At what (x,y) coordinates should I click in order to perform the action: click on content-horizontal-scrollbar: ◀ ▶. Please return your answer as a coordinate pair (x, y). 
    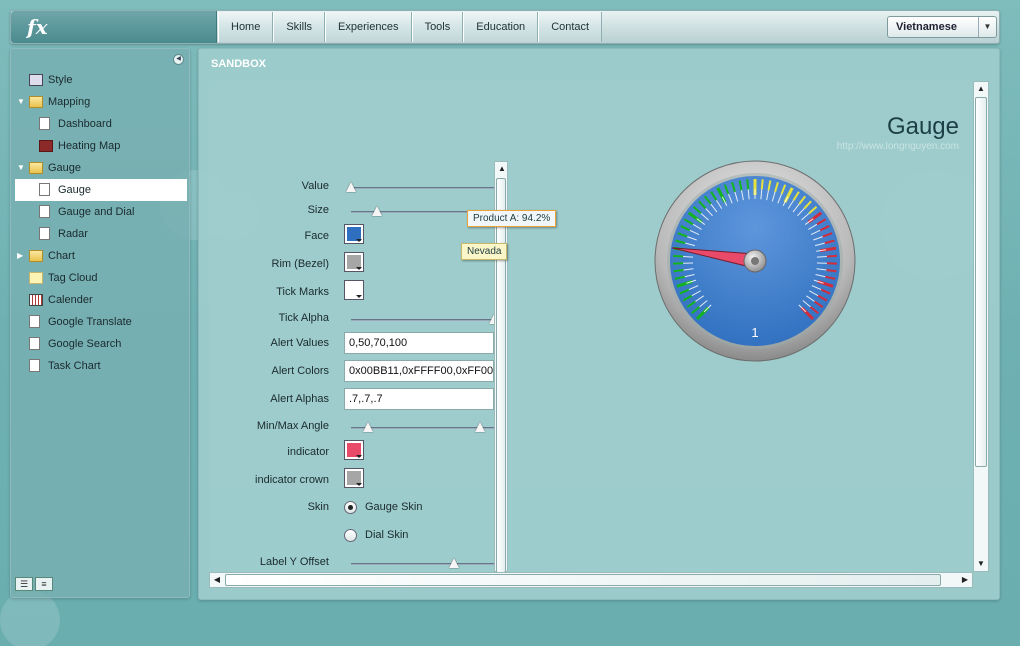
    Looking at the image, I should click on (591, 580).